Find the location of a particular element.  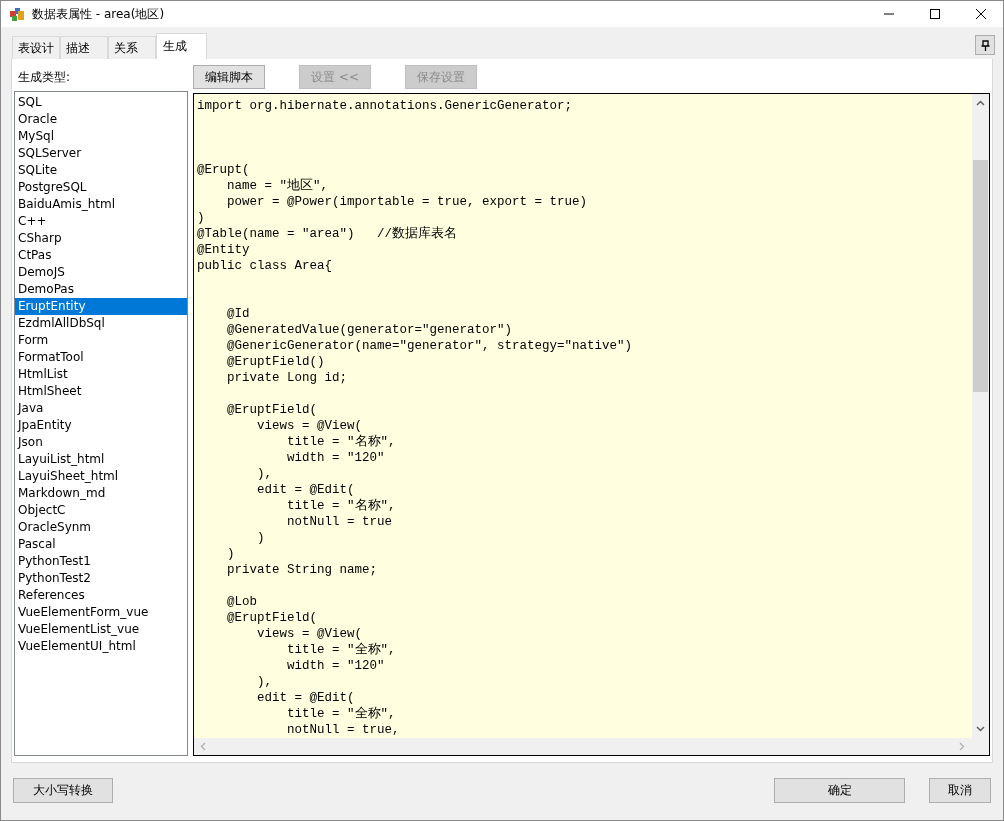

list-item: CtPas is located at coordinates (101, 255).